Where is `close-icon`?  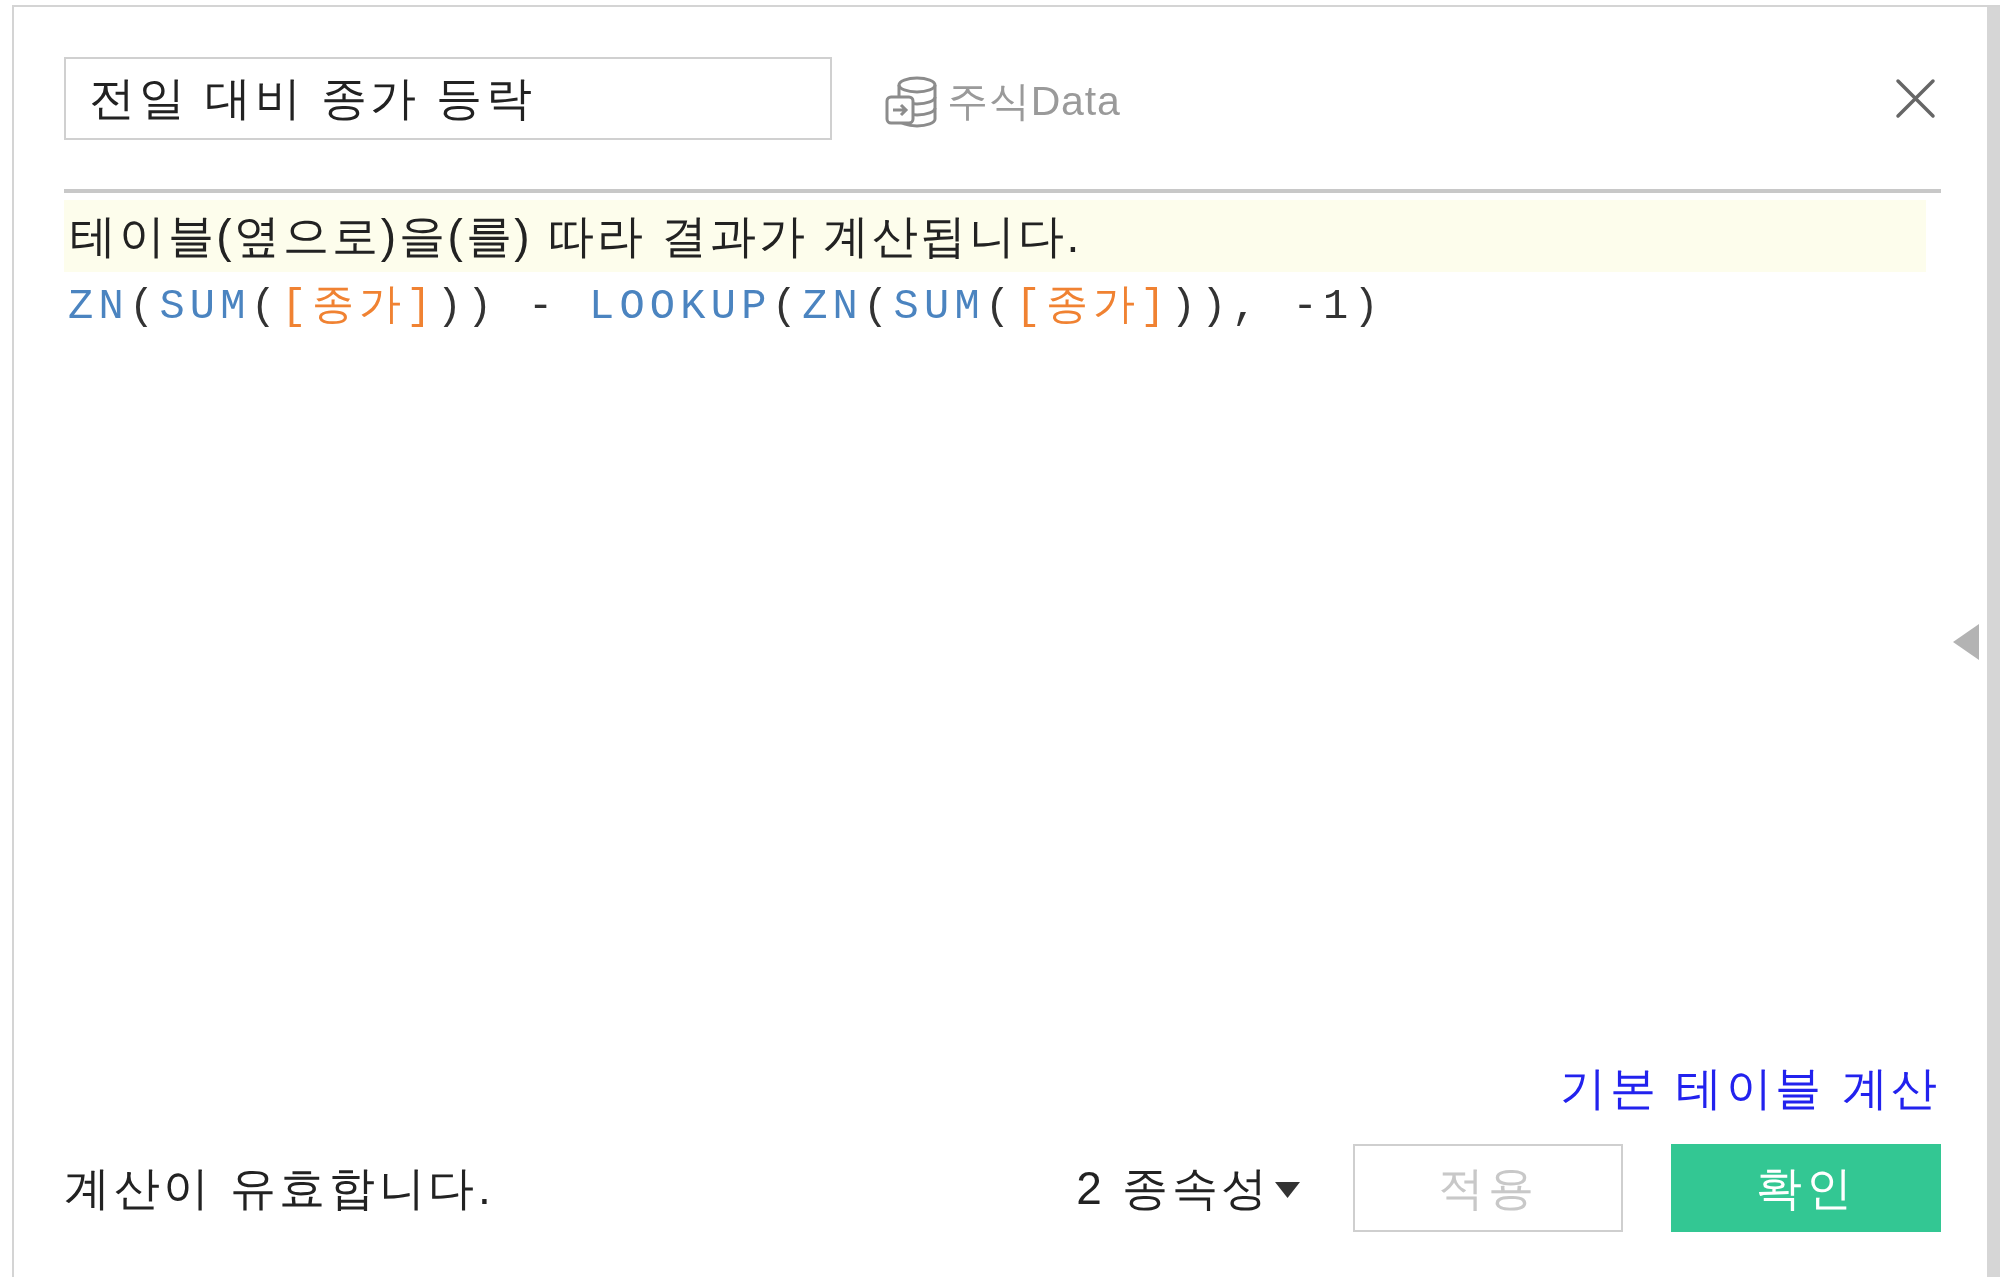 close-icon is located at coordinates (1915, 98).